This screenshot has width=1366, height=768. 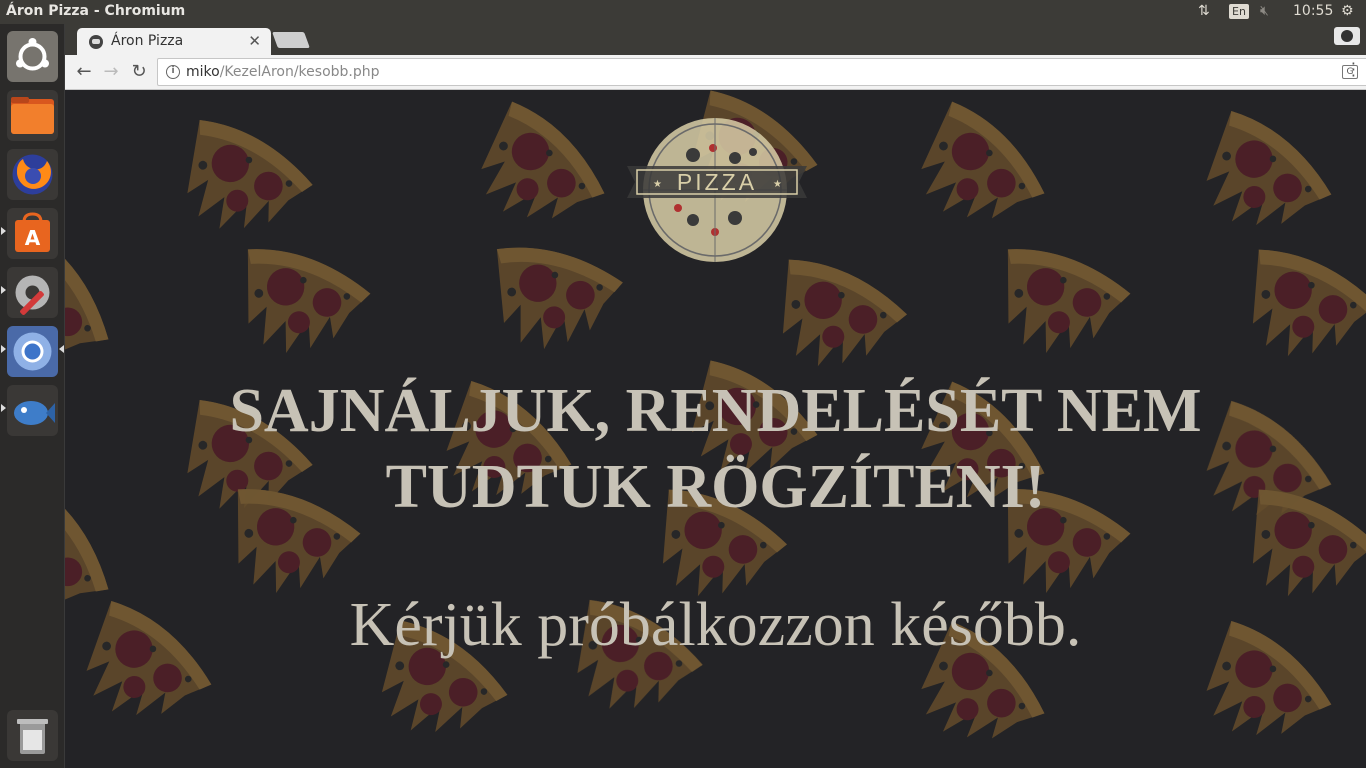 I want to click on system-top-panel: Áron Pizza - Chromium ⇅ En 🔇︎ 10:55 ⚙, so click(x=683, y=12).